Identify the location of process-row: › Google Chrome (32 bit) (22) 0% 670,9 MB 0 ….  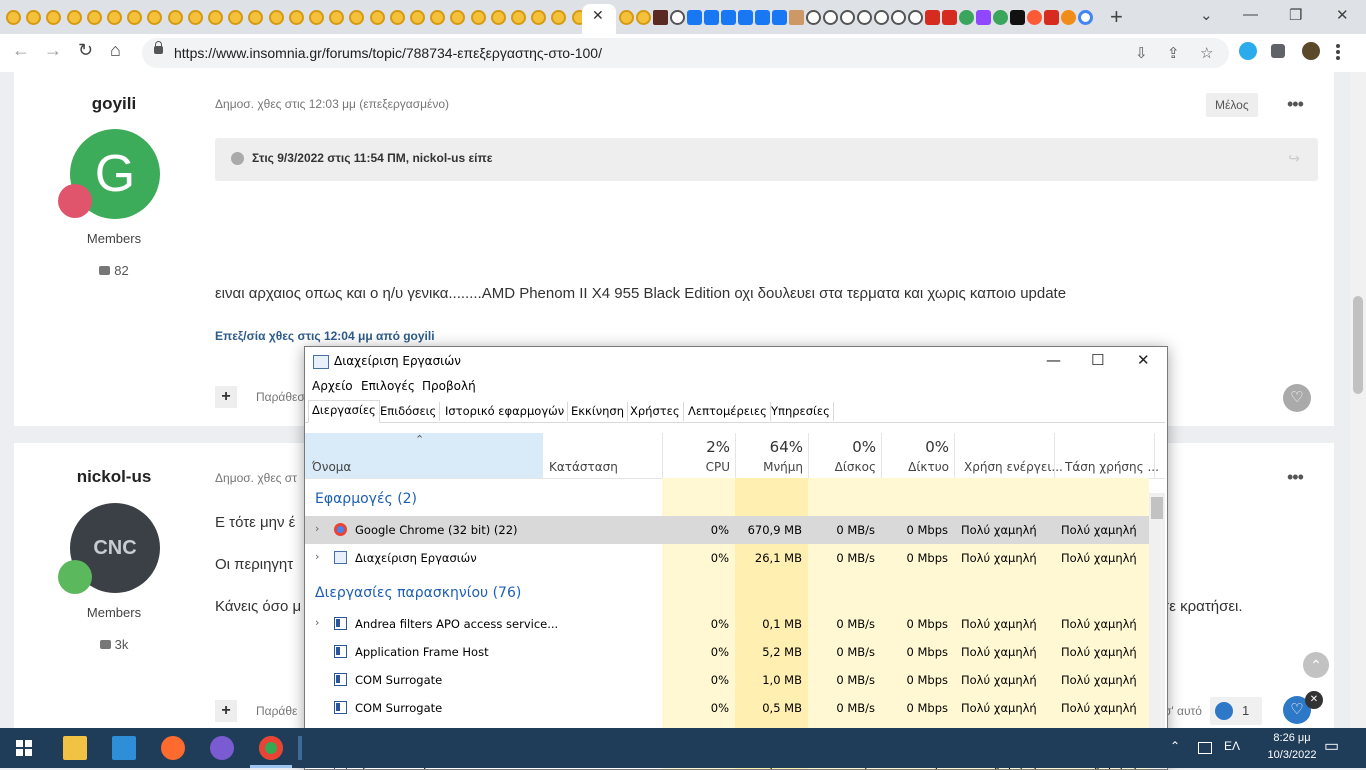
(727, 530).